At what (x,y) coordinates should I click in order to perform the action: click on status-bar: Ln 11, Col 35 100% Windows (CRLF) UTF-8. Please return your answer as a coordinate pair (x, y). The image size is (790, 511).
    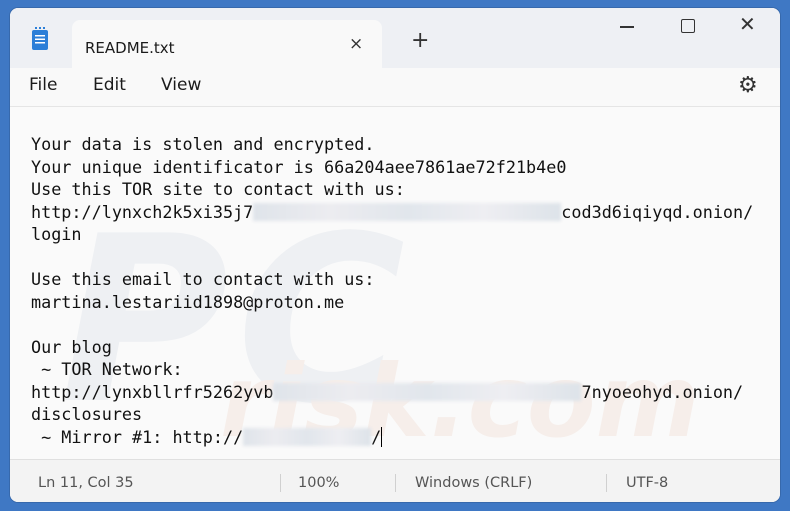
    Looking at the image, I should click on (395, 480).